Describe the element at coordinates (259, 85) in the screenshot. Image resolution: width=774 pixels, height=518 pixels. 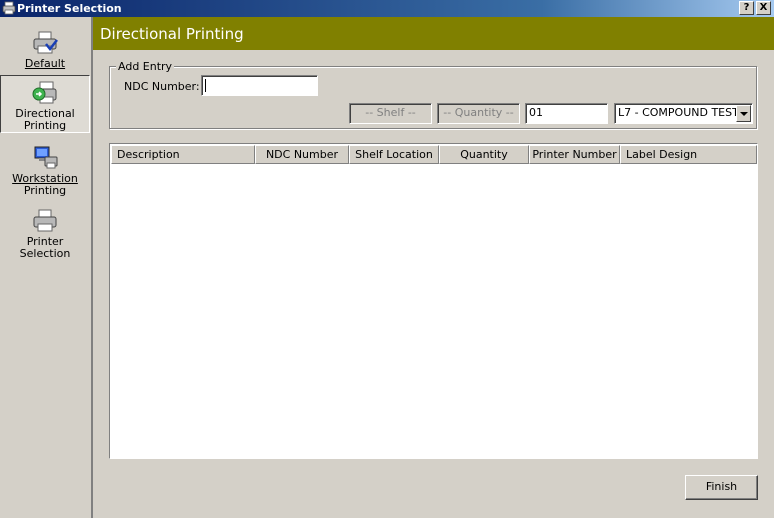
I see `ndc-number-input` at that location.